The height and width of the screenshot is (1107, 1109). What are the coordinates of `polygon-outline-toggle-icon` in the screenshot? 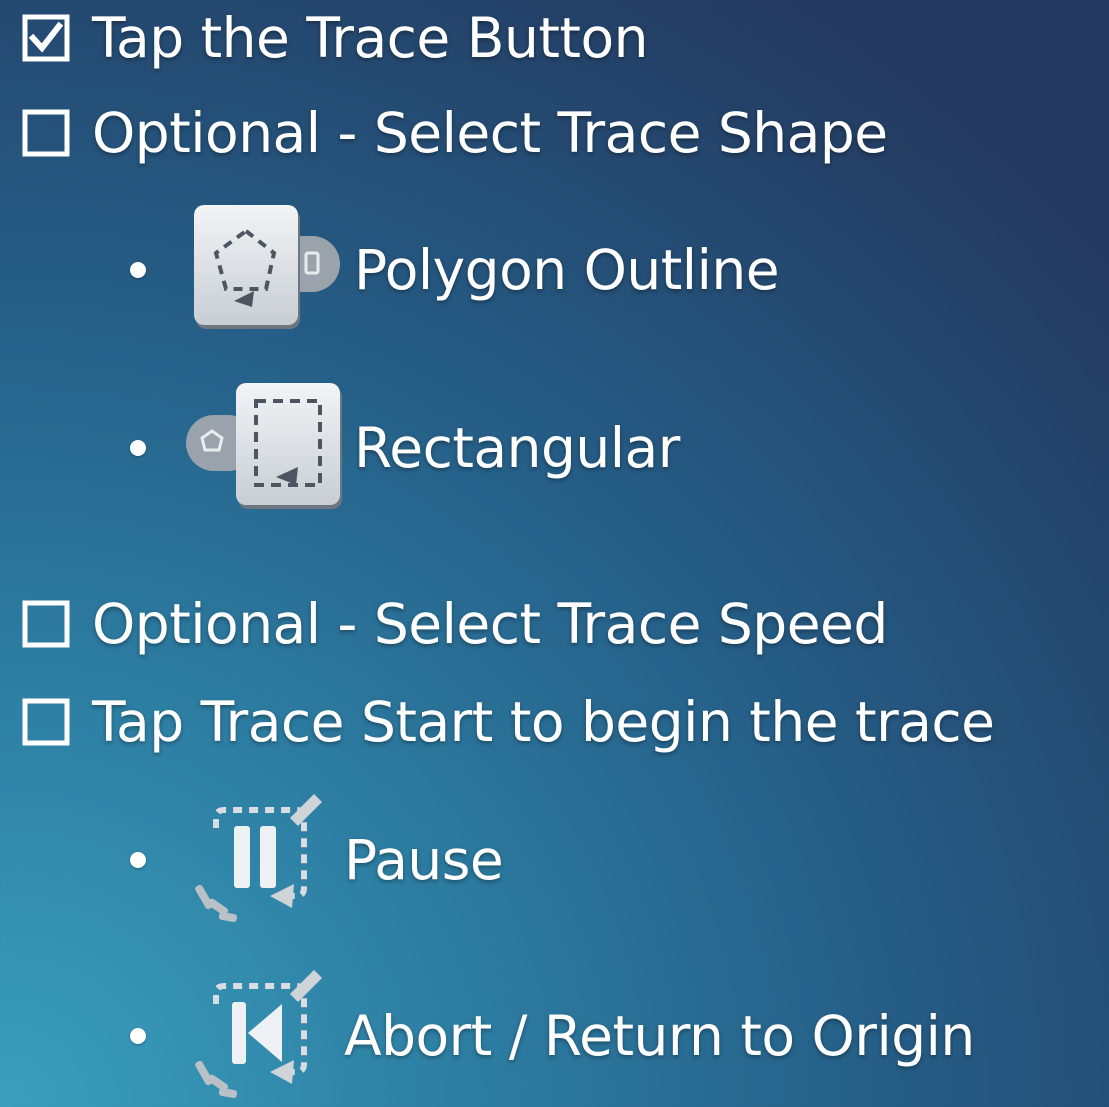 It's located at (266, 270).